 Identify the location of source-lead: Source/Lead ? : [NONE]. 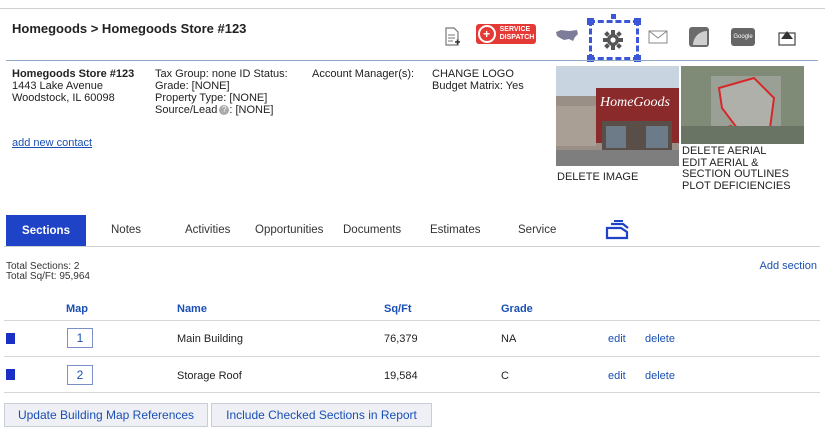
(221, 110).